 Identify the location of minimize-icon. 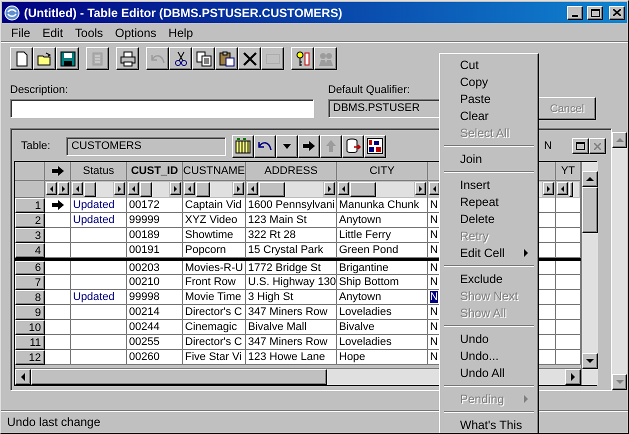
(575, 15).